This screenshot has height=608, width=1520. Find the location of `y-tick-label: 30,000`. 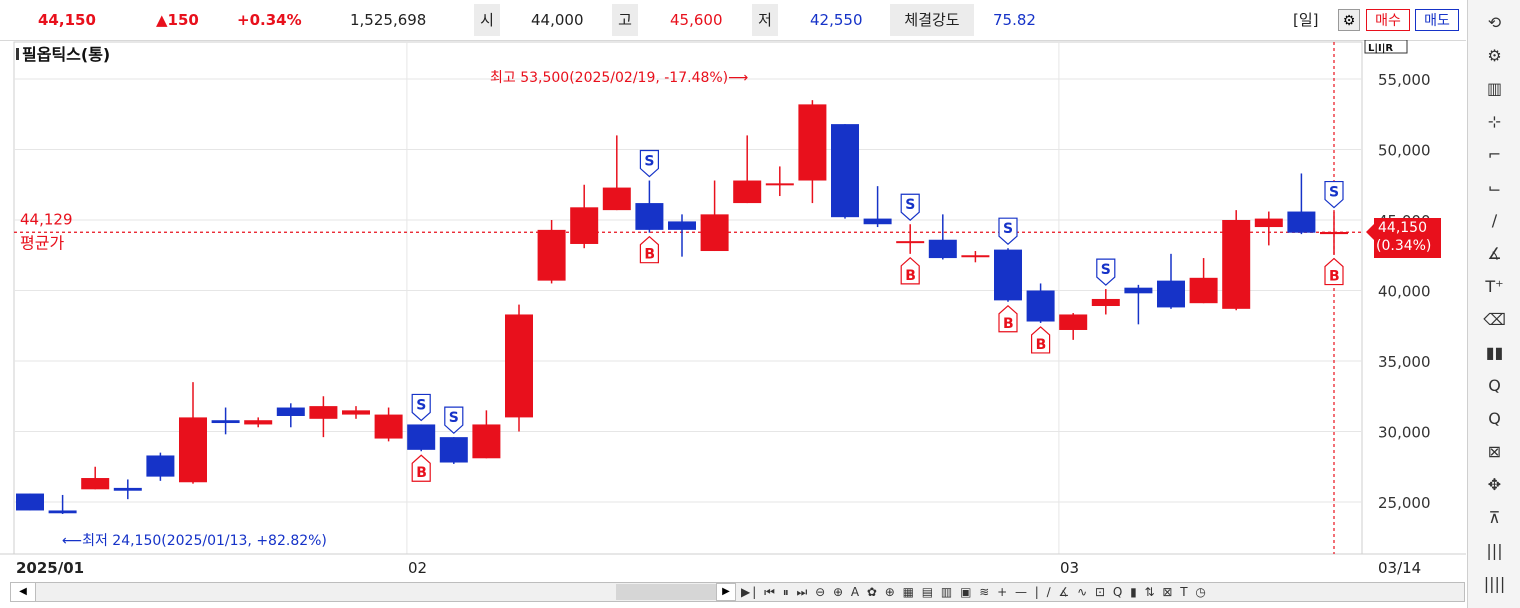

y-tick-label: 30,000 is located at coordinates (1404, 433).